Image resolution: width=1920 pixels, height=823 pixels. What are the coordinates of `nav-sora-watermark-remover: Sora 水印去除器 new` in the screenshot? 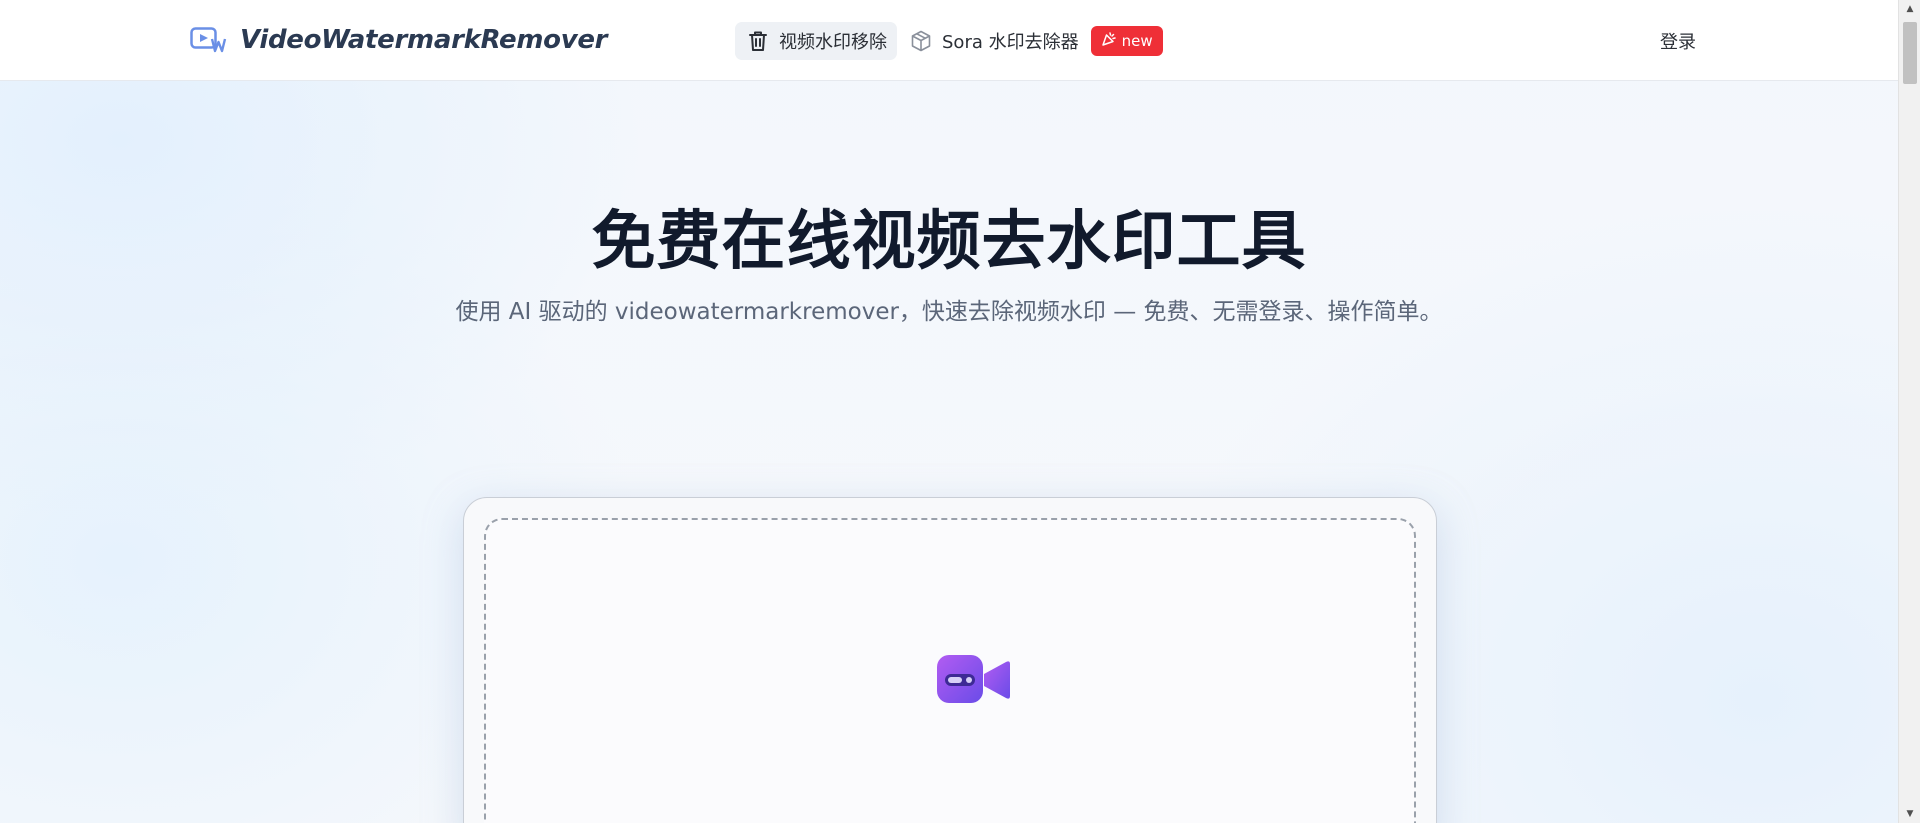 It's located at (1035, 41).